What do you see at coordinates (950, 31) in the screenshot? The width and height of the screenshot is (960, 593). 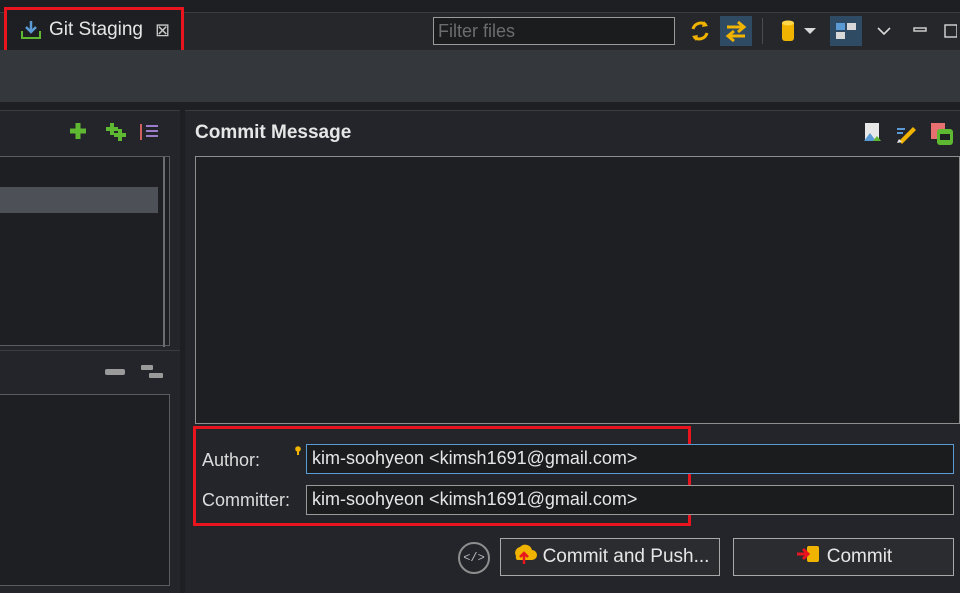 I see `maximize-icon` at bounding box center [950, 31].